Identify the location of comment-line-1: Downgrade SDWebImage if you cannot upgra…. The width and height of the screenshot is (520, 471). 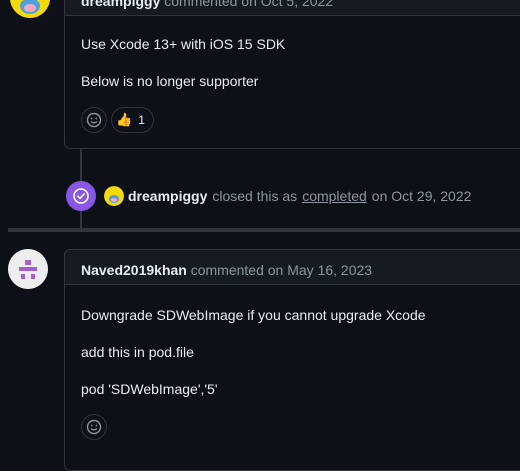
(253, 315).